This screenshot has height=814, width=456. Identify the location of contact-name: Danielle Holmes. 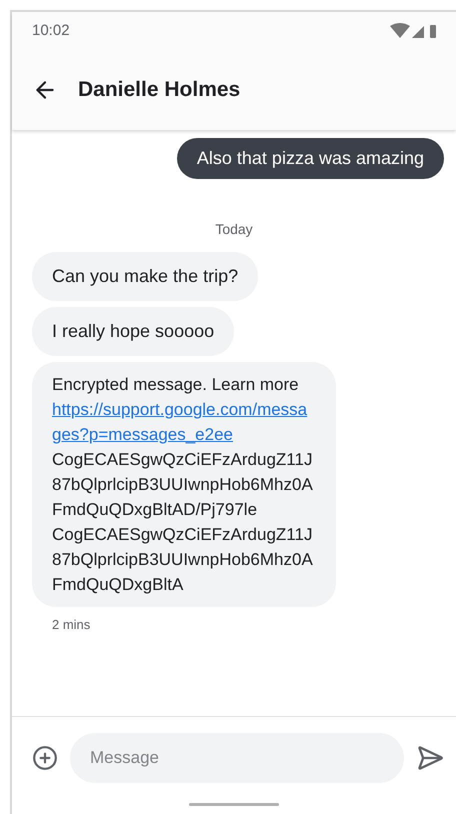
(159, 90).